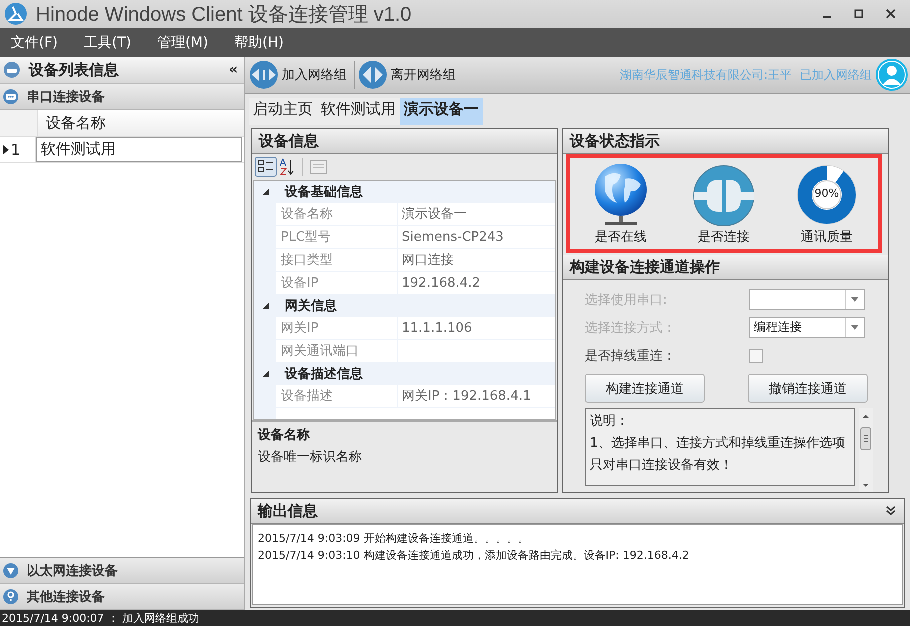 The image size is (910, 626). Describe the element at coordinates (404, 141) in the screenshot. I see `panel-title: 设备信息` at that location.